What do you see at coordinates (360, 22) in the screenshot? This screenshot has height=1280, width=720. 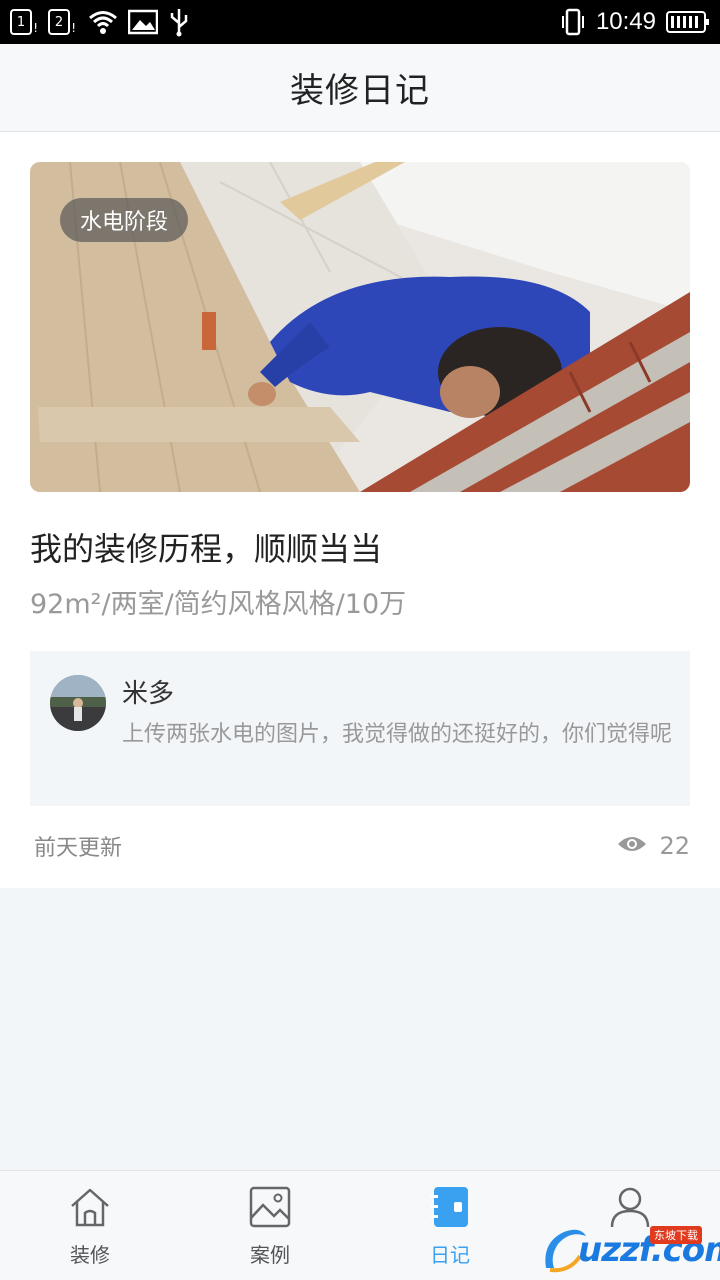 I see `status-bar: 1 2` at bounding box center [360, 22].